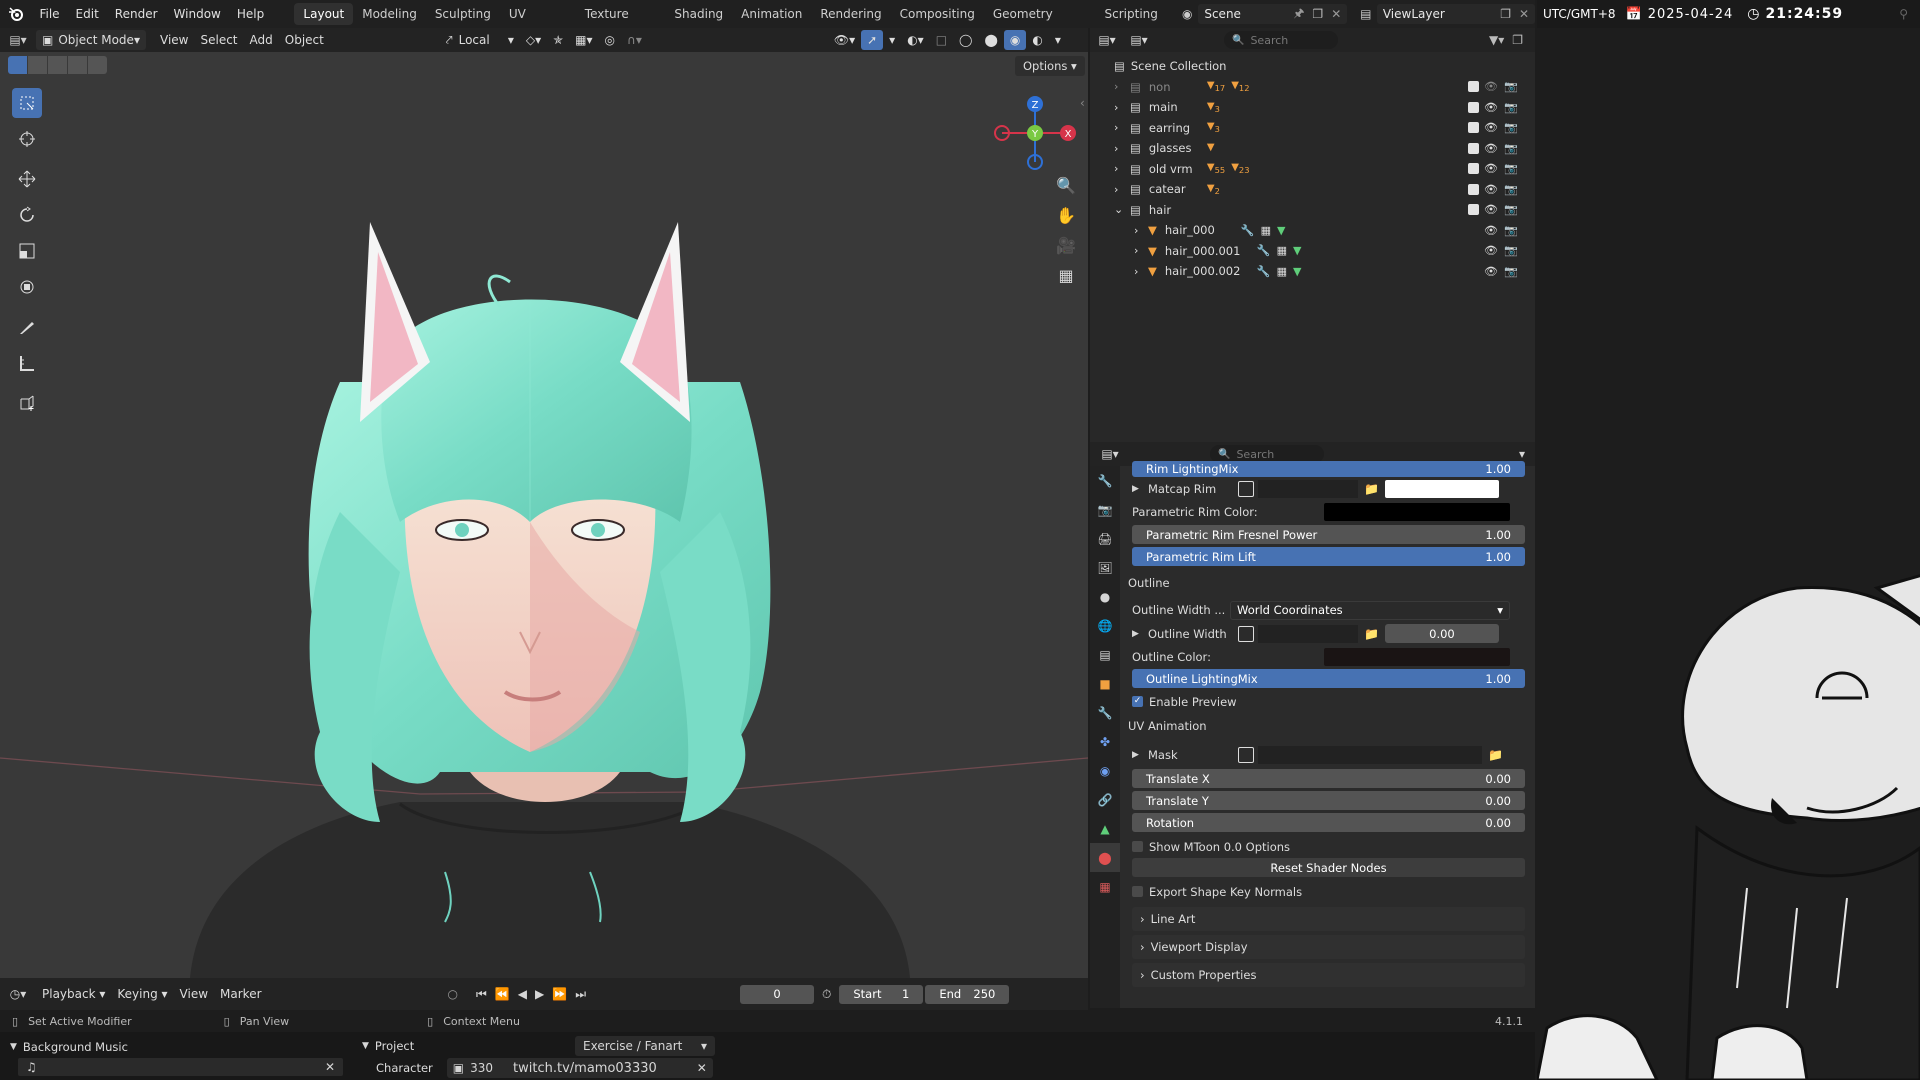 This screenshot has width=1920, height=1080. What do you see at coordinates (1082, 103) in the screenshot?
I see `collapse-arrow-icon: ‹` at bounding box center [1082, 103].